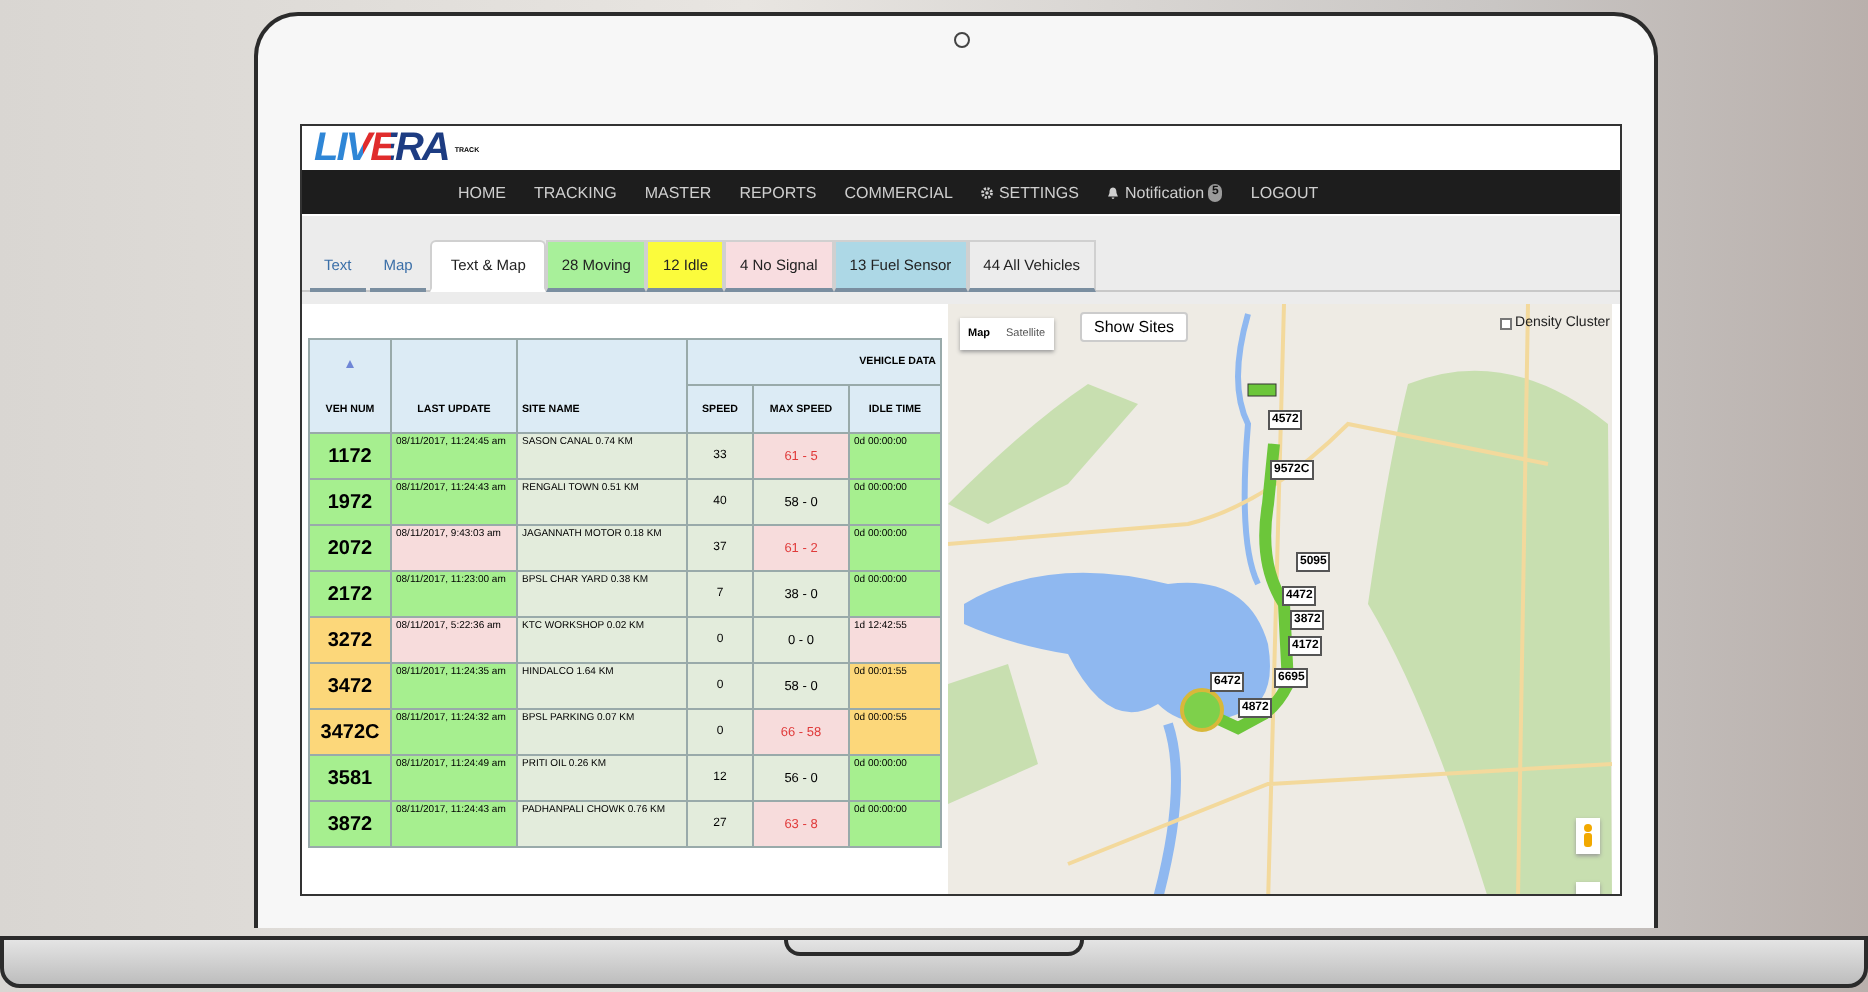 The height and width of the screenshot is (992, 1868). What do you see at coordinates (575, 192) in the screenshot?
I see `nav-link: TRACKING` at bounding box center [575, 192].